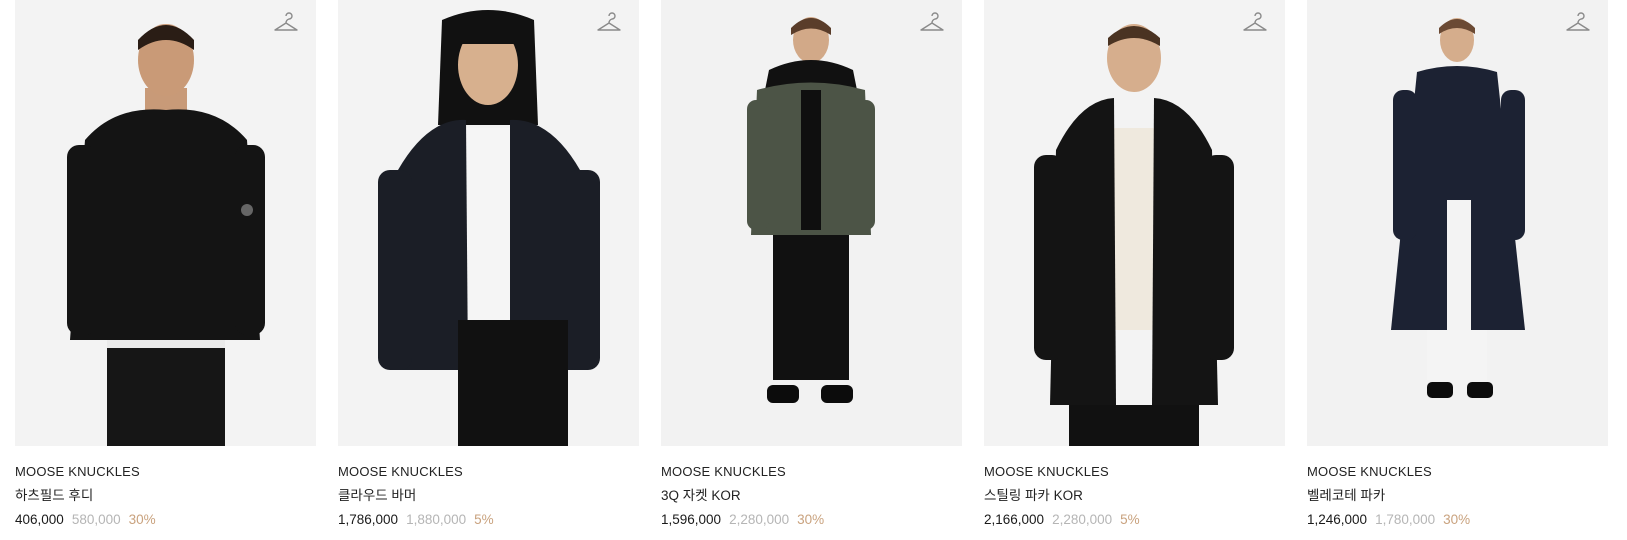  What do you see at coordinates (1405, 519) in the screenshot?
I see `original-price: 1,780,000` at bounding box center [1405, 519].